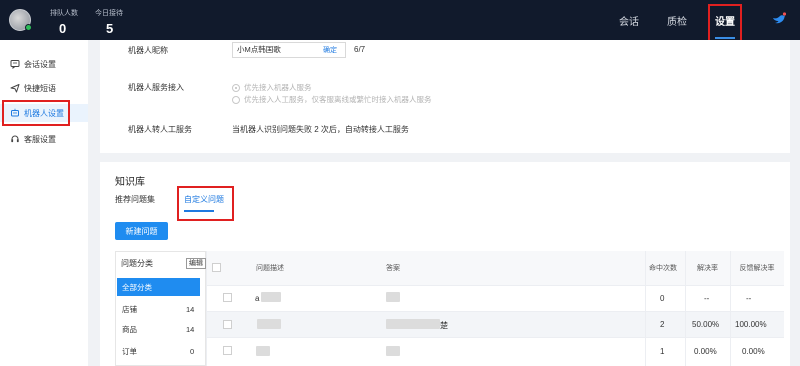 This screenshot has width=800, height=366. I want to click on column-header-feedback-rate: 反馈解决率, so click(757, 268).